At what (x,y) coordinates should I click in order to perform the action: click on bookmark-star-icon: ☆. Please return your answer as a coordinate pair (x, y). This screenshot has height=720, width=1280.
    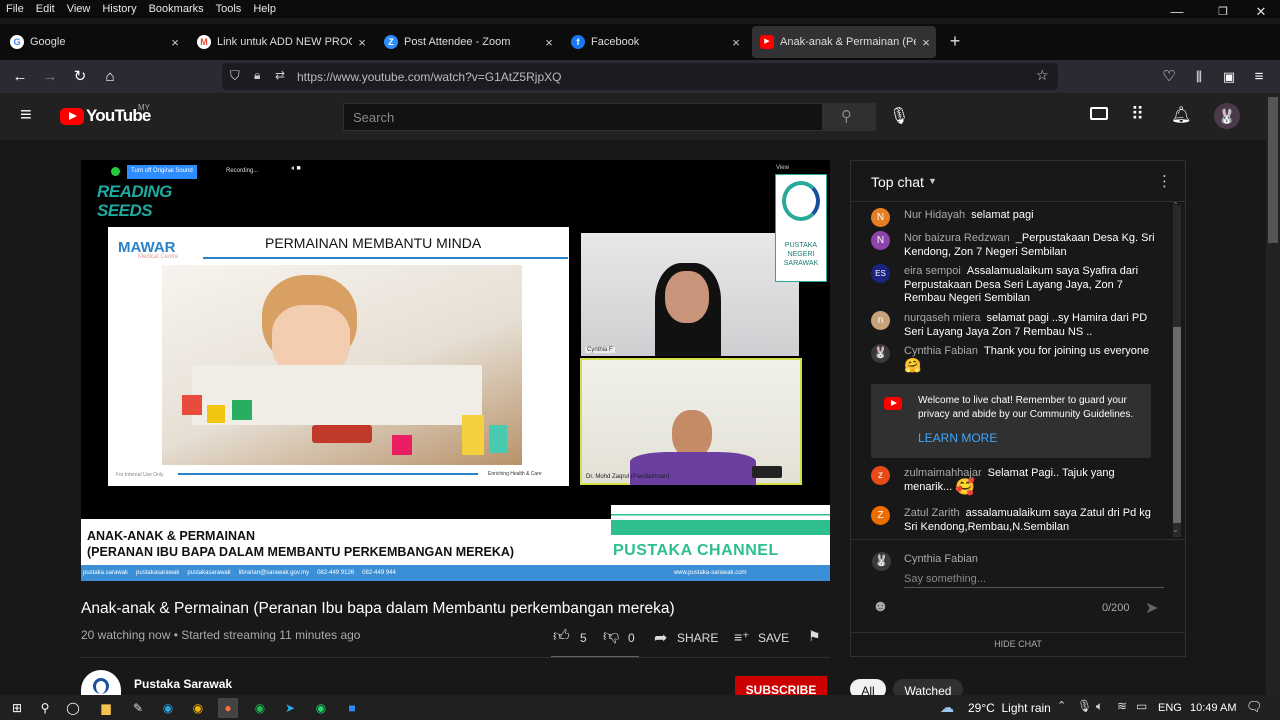
    Looking at the image, I should click on (1042, 75).